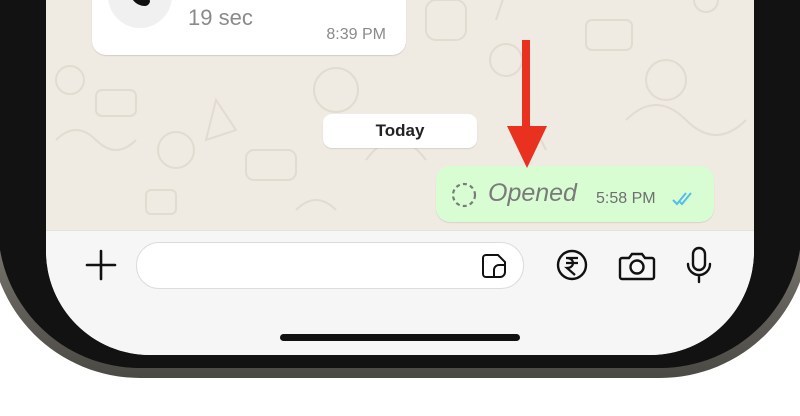  I want to click on call-message-bubble: 19 sec 8:39 PM, so click(249, 27).